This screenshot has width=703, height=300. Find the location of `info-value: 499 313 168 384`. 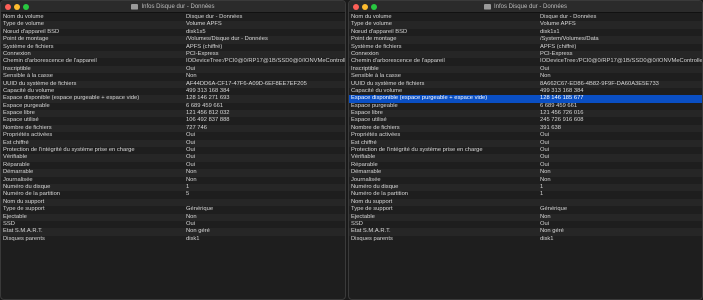

info-value: 499 313 168 384 is located at coordinates (208, 90).